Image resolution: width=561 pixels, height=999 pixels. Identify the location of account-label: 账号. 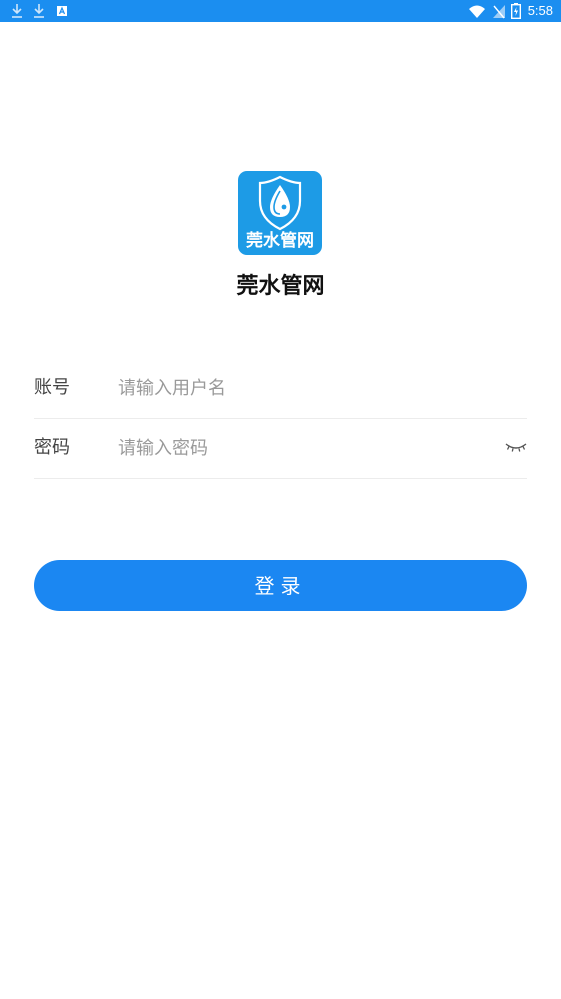
(52, 387).